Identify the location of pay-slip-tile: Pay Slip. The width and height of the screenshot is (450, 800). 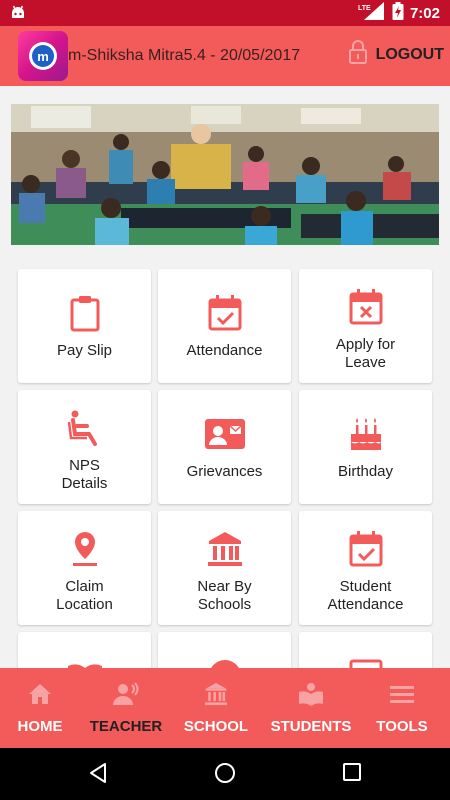
(84, 326).